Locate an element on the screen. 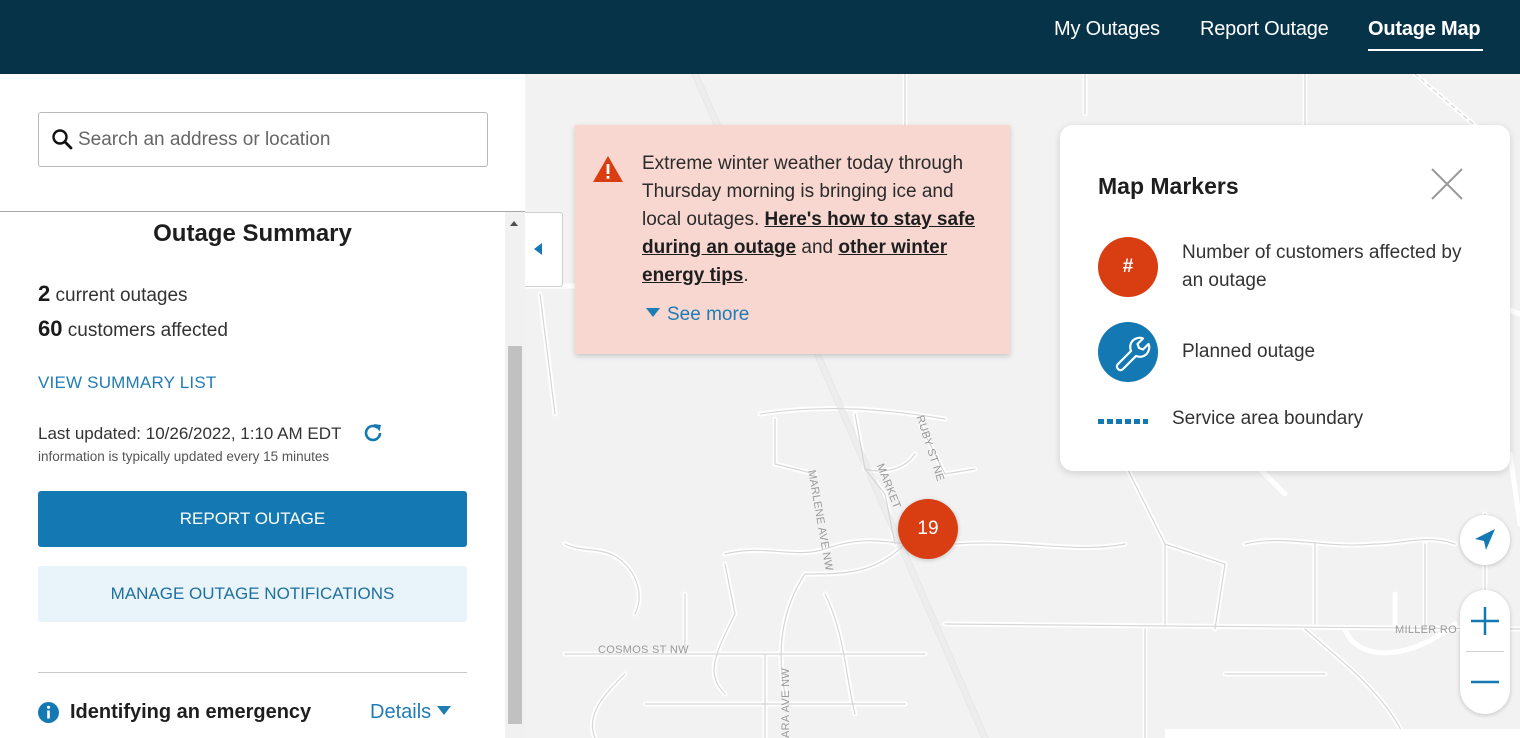 Image resolution: width=1520 pixels, height=738 pixels. minus-icon is located at coordinates (1485, 682).